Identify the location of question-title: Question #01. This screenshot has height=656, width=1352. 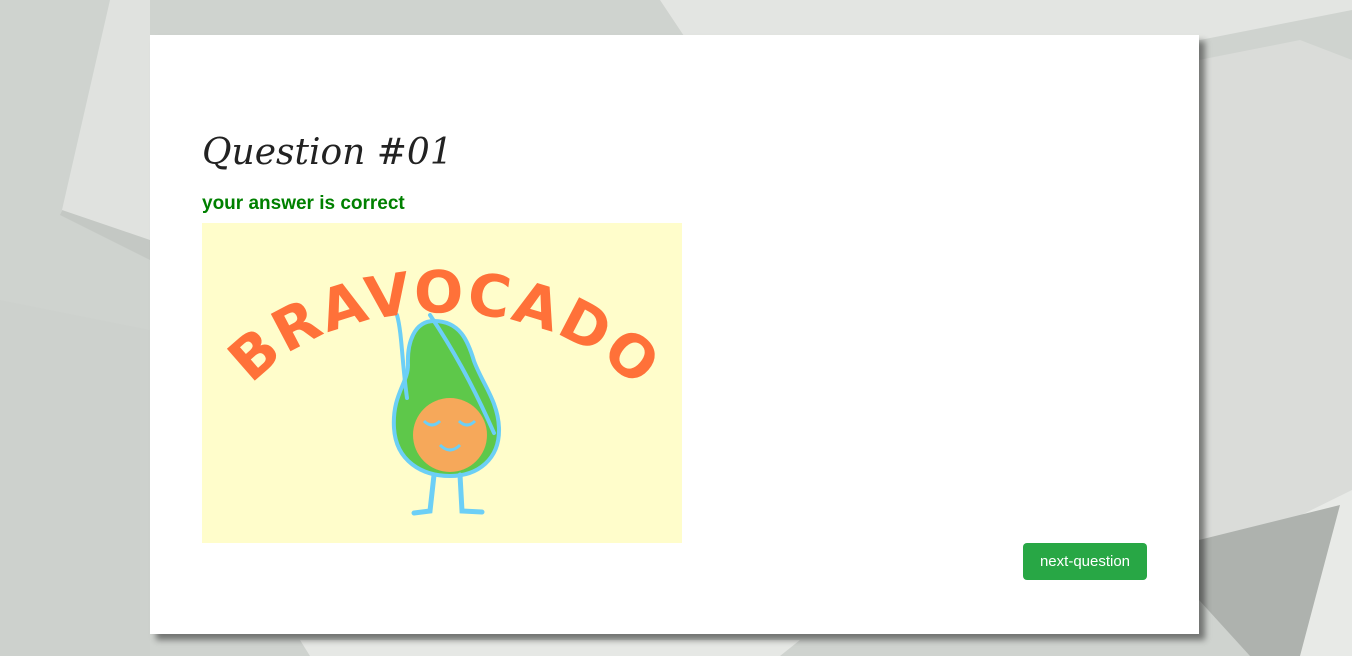
(327, 152).